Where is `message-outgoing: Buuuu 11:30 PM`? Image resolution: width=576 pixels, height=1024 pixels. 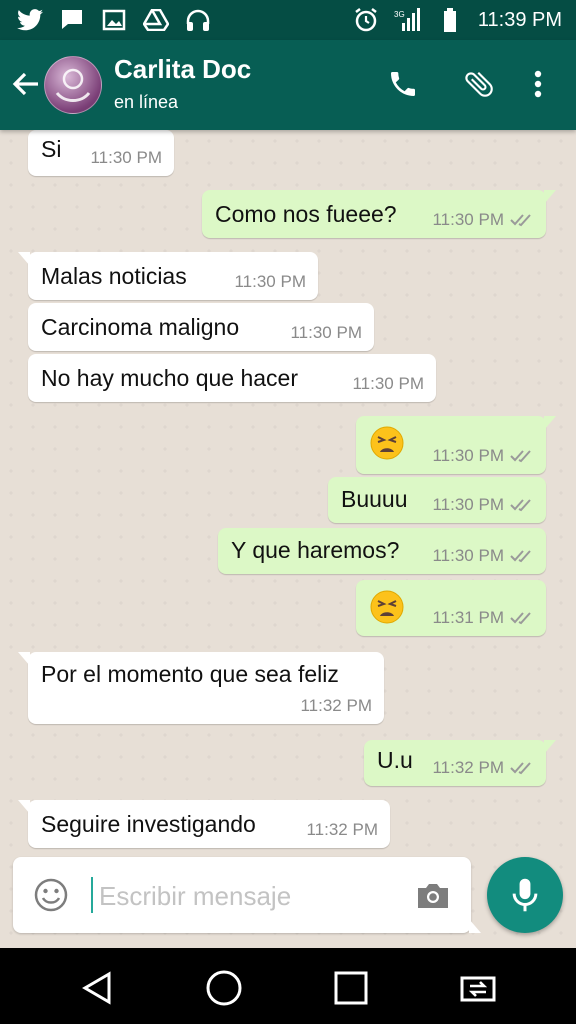
message-outgoing: Buuuu 11:30 PM is located at coordinates (437, 500).